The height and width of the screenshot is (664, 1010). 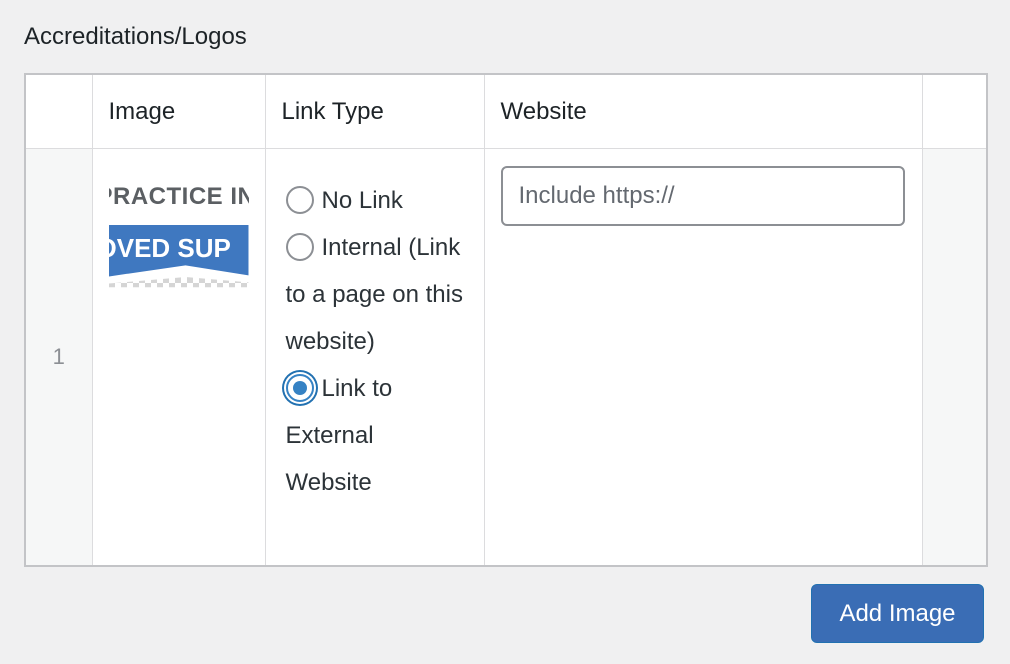 I want to click on radio-internal, so click(x=299, y=247).